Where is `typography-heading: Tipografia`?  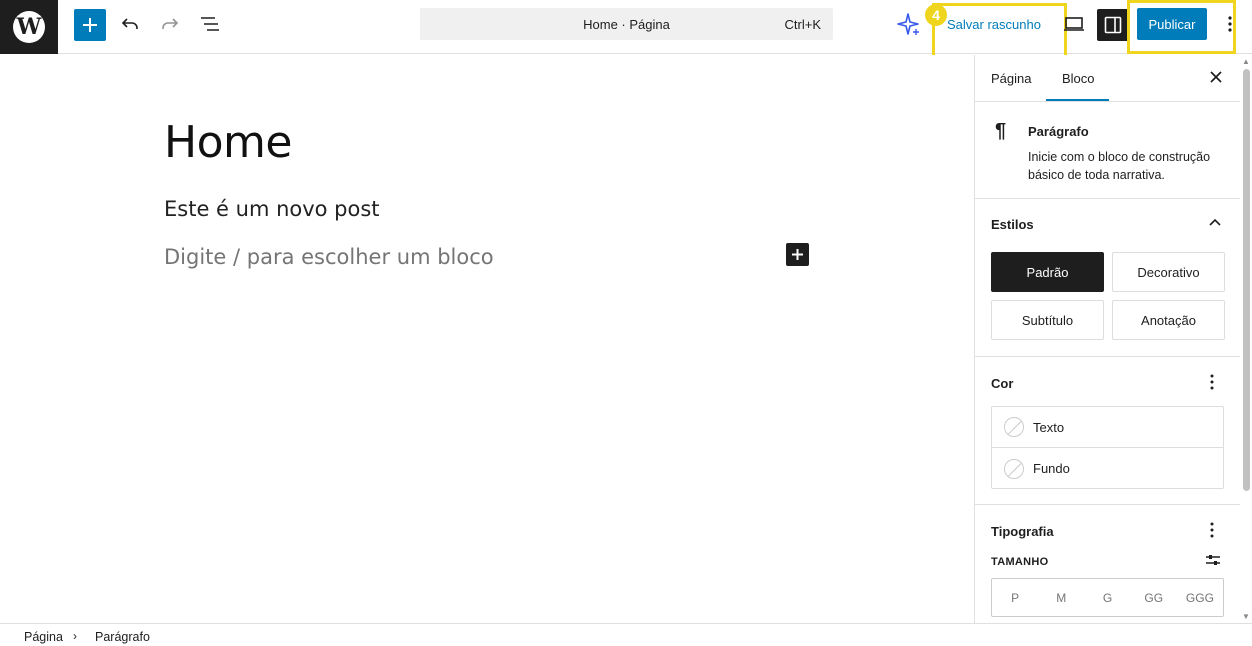
typography-heading: Tipografia is located at coordinates (1022, 531).